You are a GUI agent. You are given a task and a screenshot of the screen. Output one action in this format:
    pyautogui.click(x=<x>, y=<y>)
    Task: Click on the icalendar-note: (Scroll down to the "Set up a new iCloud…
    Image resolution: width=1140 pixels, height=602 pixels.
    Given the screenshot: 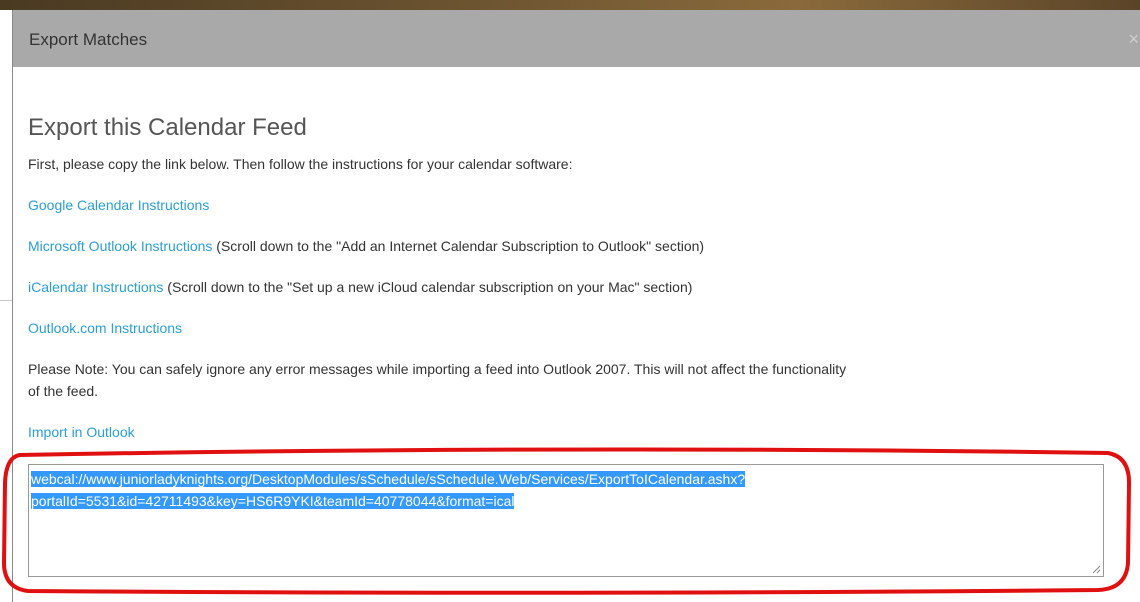 What is the action you would take?
    pyautogui.click(x=428, y=287)
    